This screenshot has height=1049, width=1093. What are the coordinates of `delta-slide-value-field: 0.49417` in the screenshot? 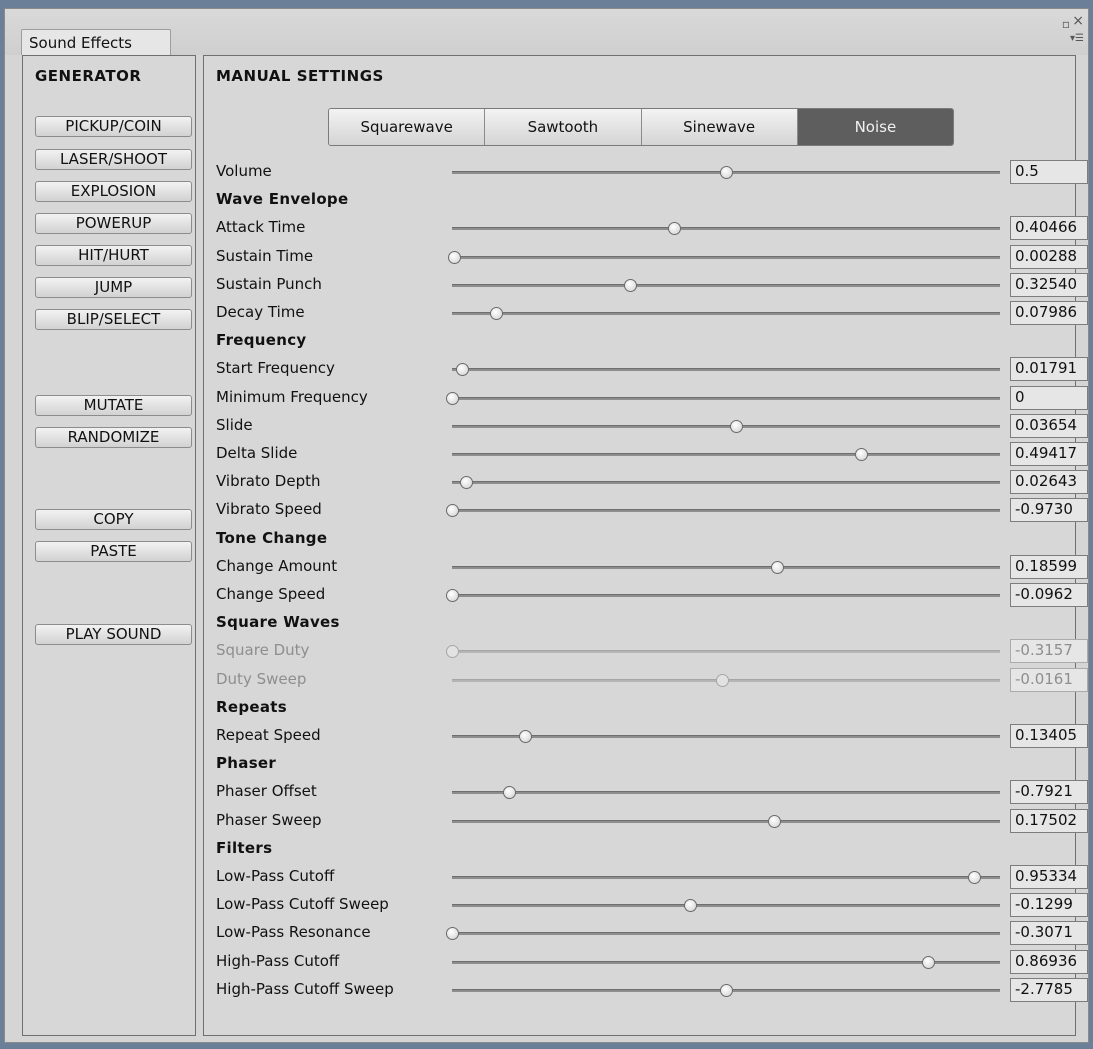 It's located at (1049, 454).